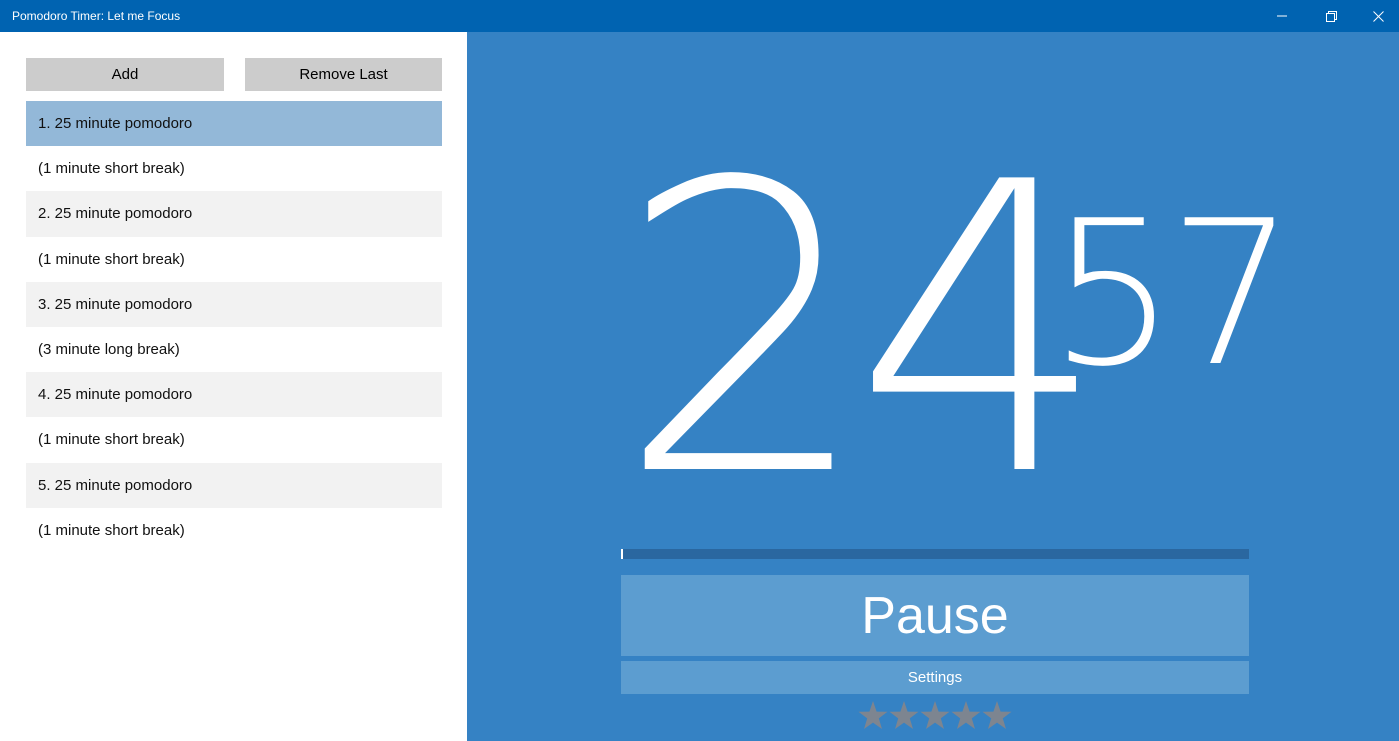 The image size is (1399, 741). I want to click on list-item: 5. 25 minute pomodoro, so click(234, 485).